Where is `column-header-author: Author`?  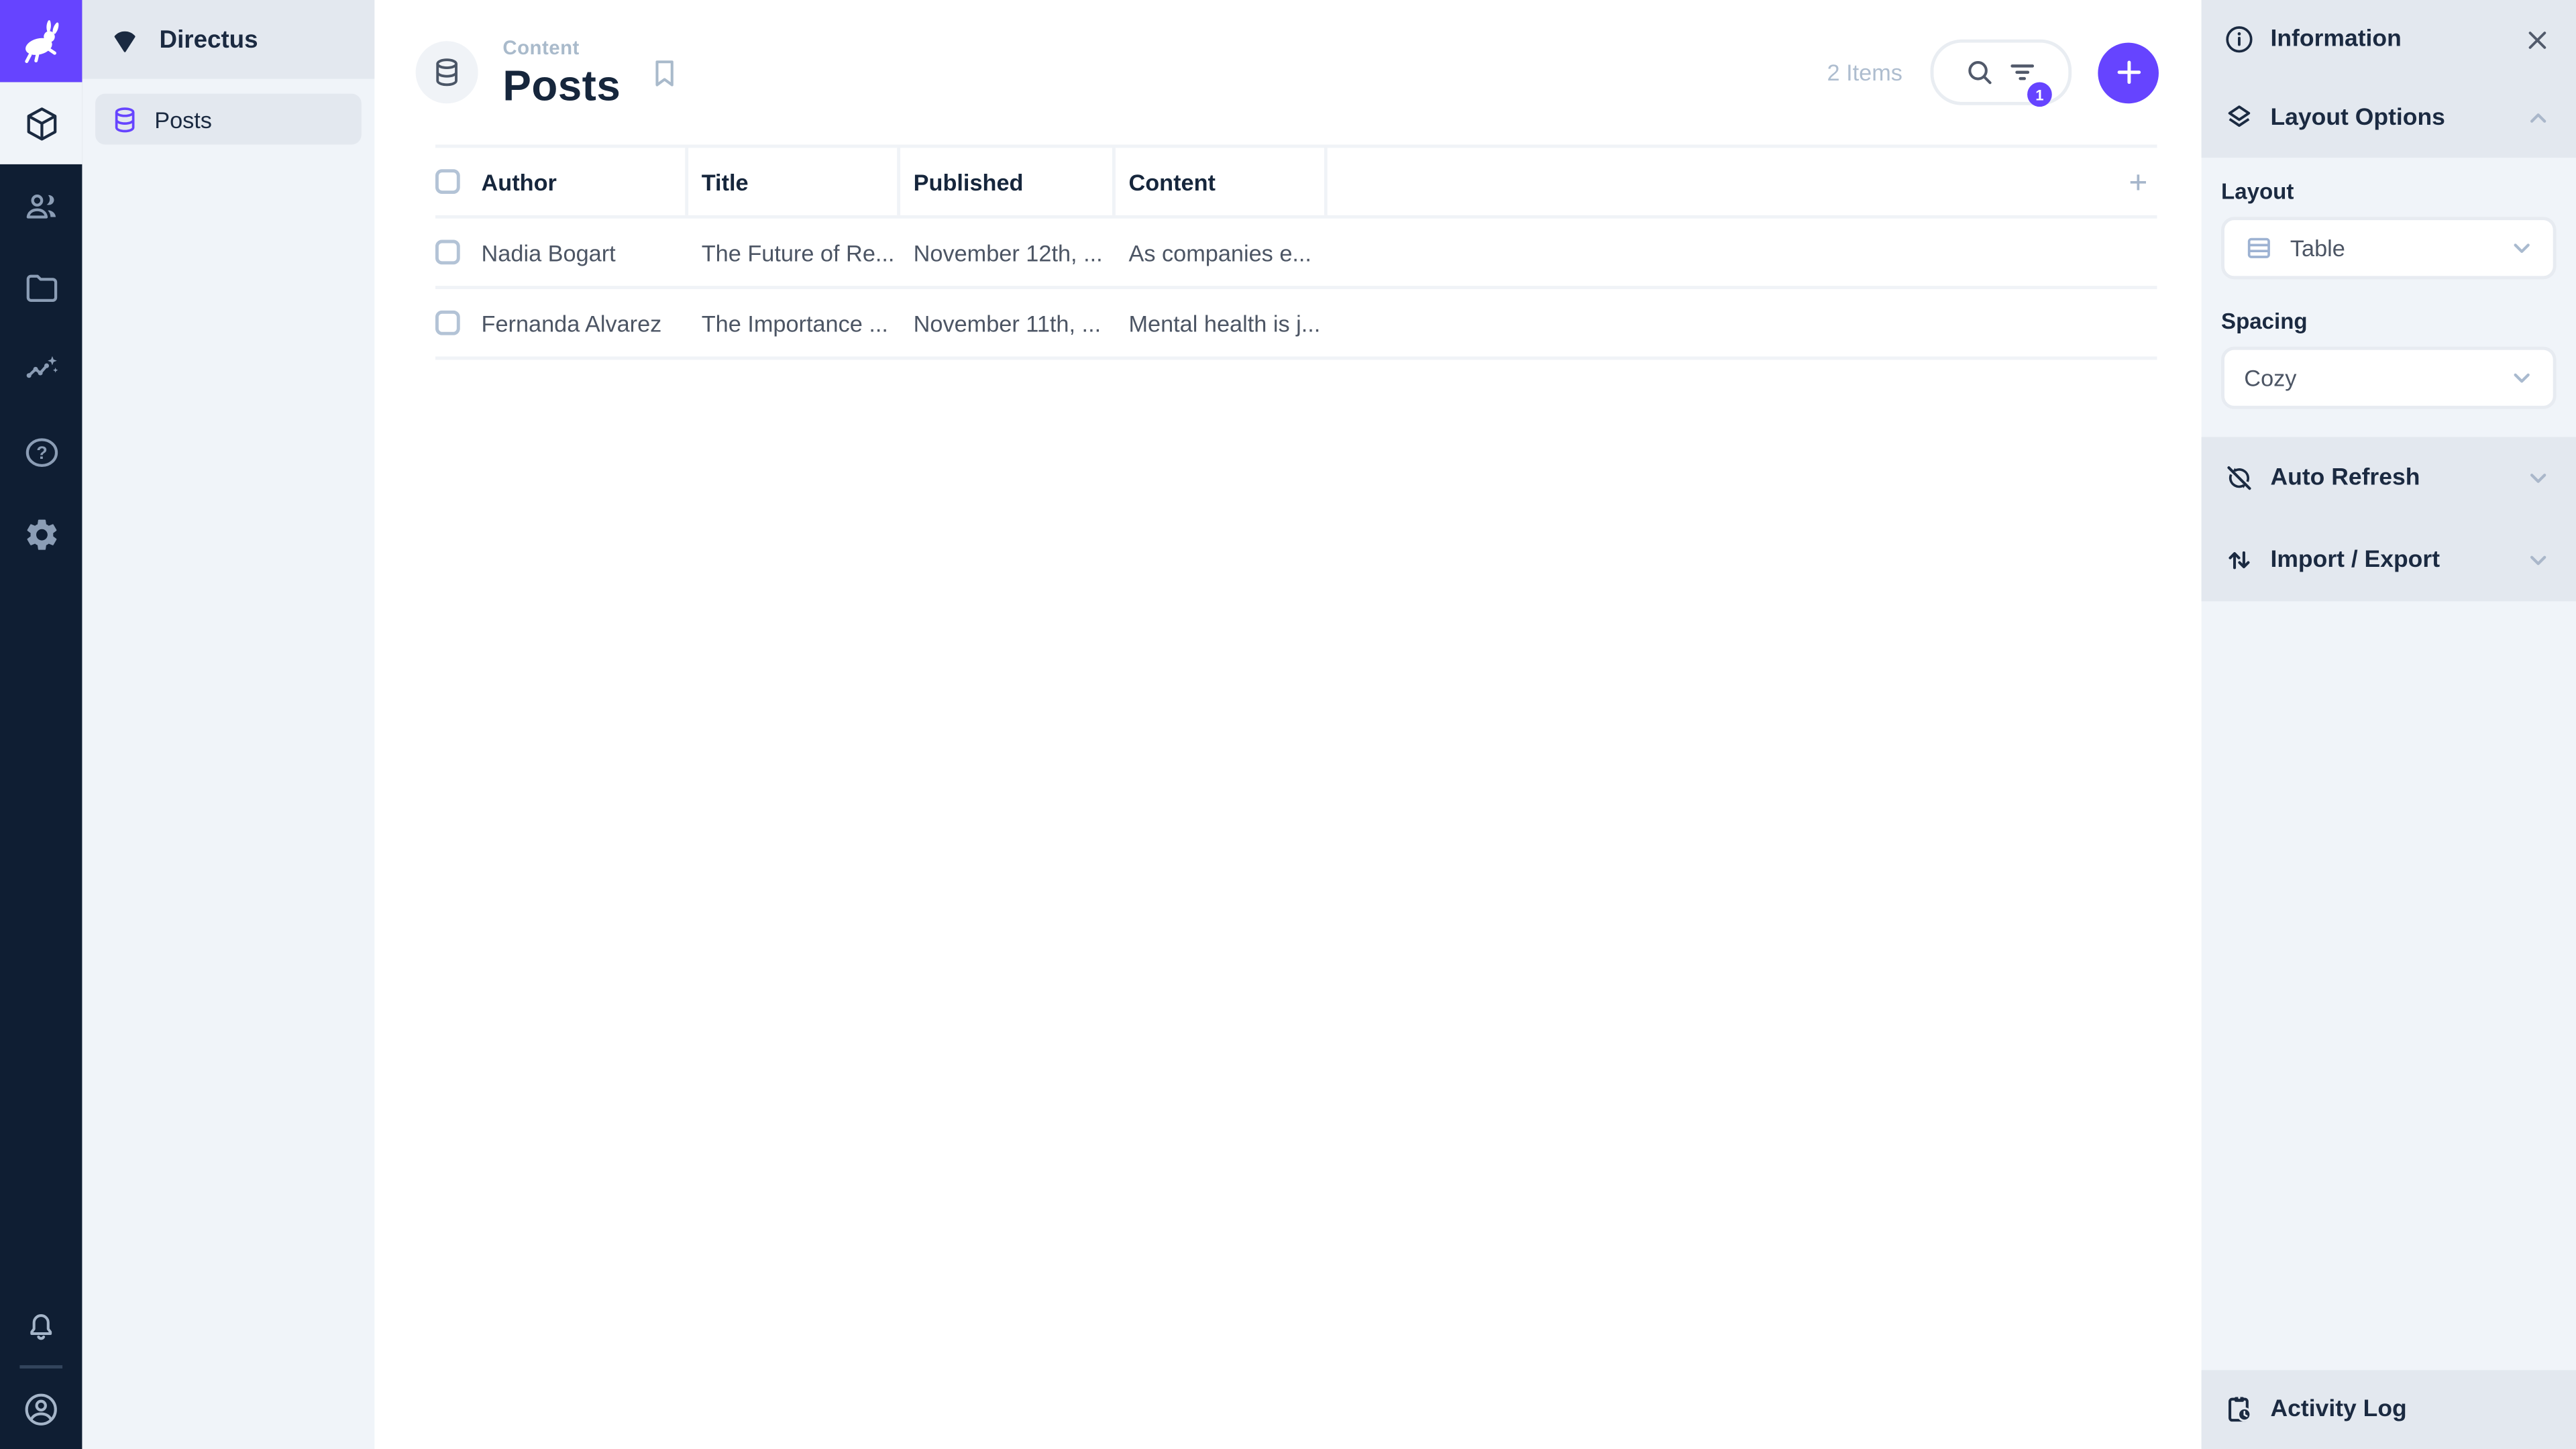
column-header-author: Author is located at coordinates (585, 181).